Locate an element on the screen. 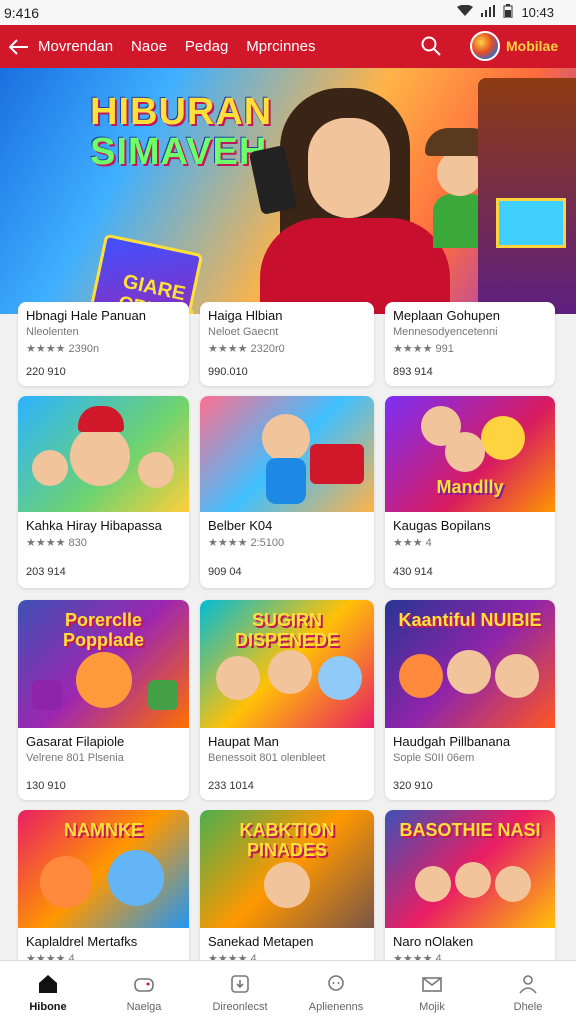 This screenshot has height=1024, width=576. battery-icon is located at coordinates (508, 12).